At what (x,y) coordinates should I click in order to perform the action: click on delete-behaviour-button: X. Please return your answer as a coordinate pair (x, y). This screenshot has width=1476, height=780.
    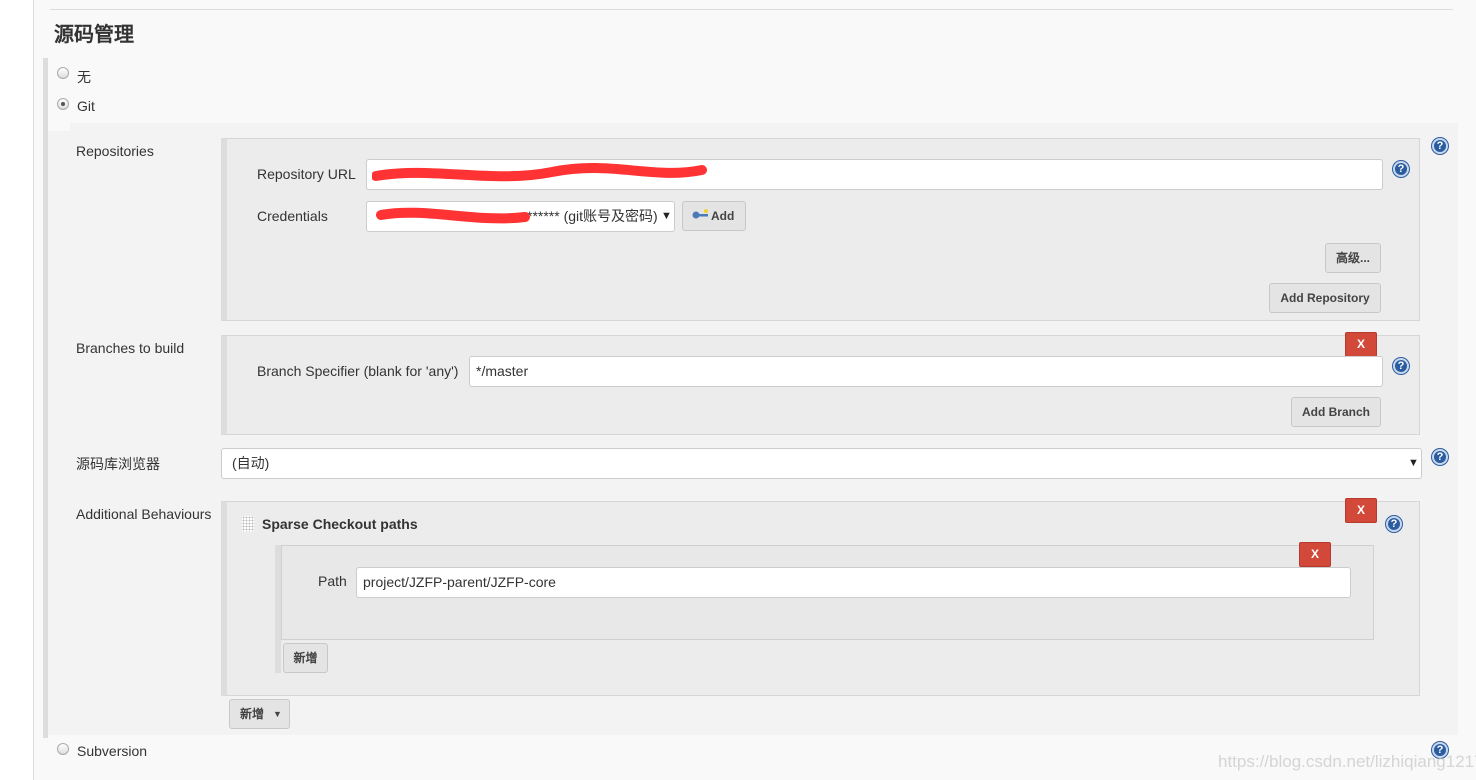
    Looking at the image, I should click on (1361, 510).